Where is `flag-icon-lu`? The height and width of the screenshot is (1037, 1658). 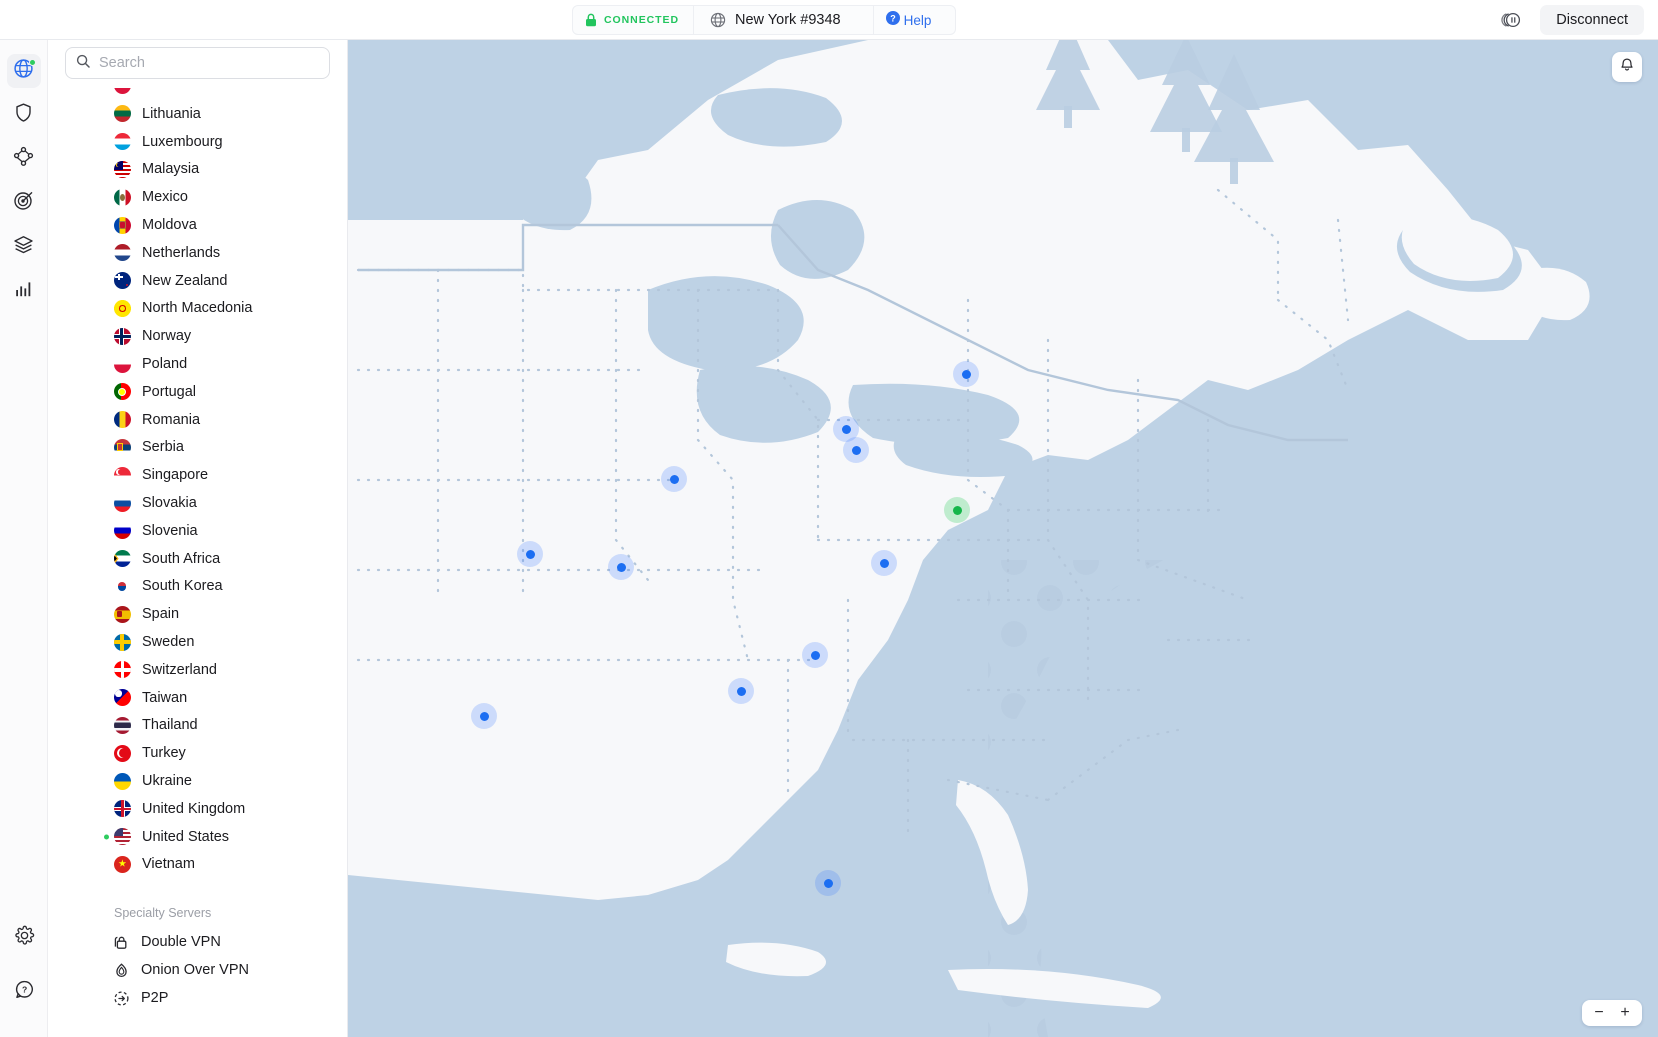
flag-icon-lu is located at coordinates (122, 142).